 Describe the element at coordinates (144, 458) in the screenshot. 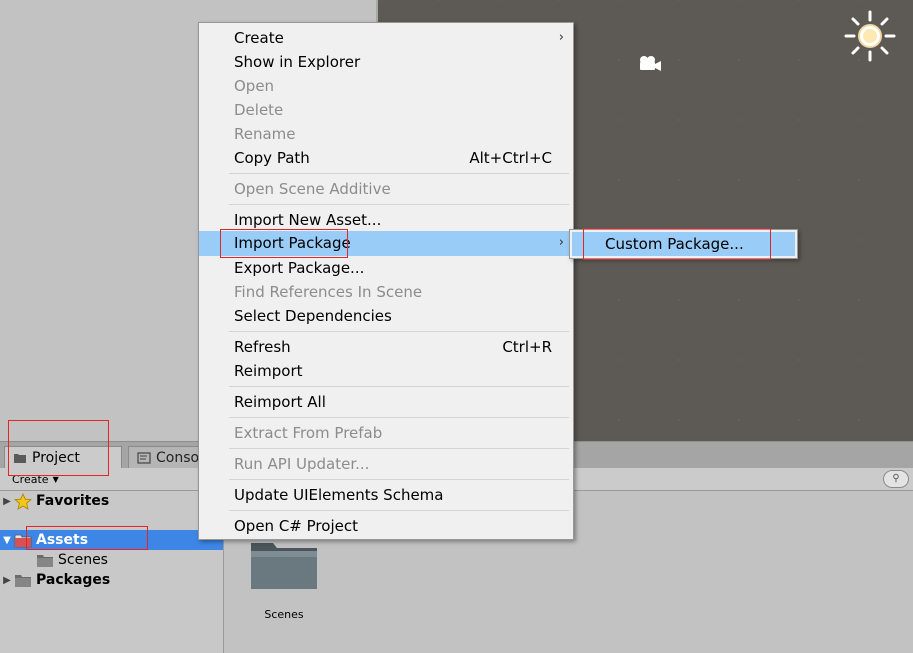

I see `console-icon` at that location.